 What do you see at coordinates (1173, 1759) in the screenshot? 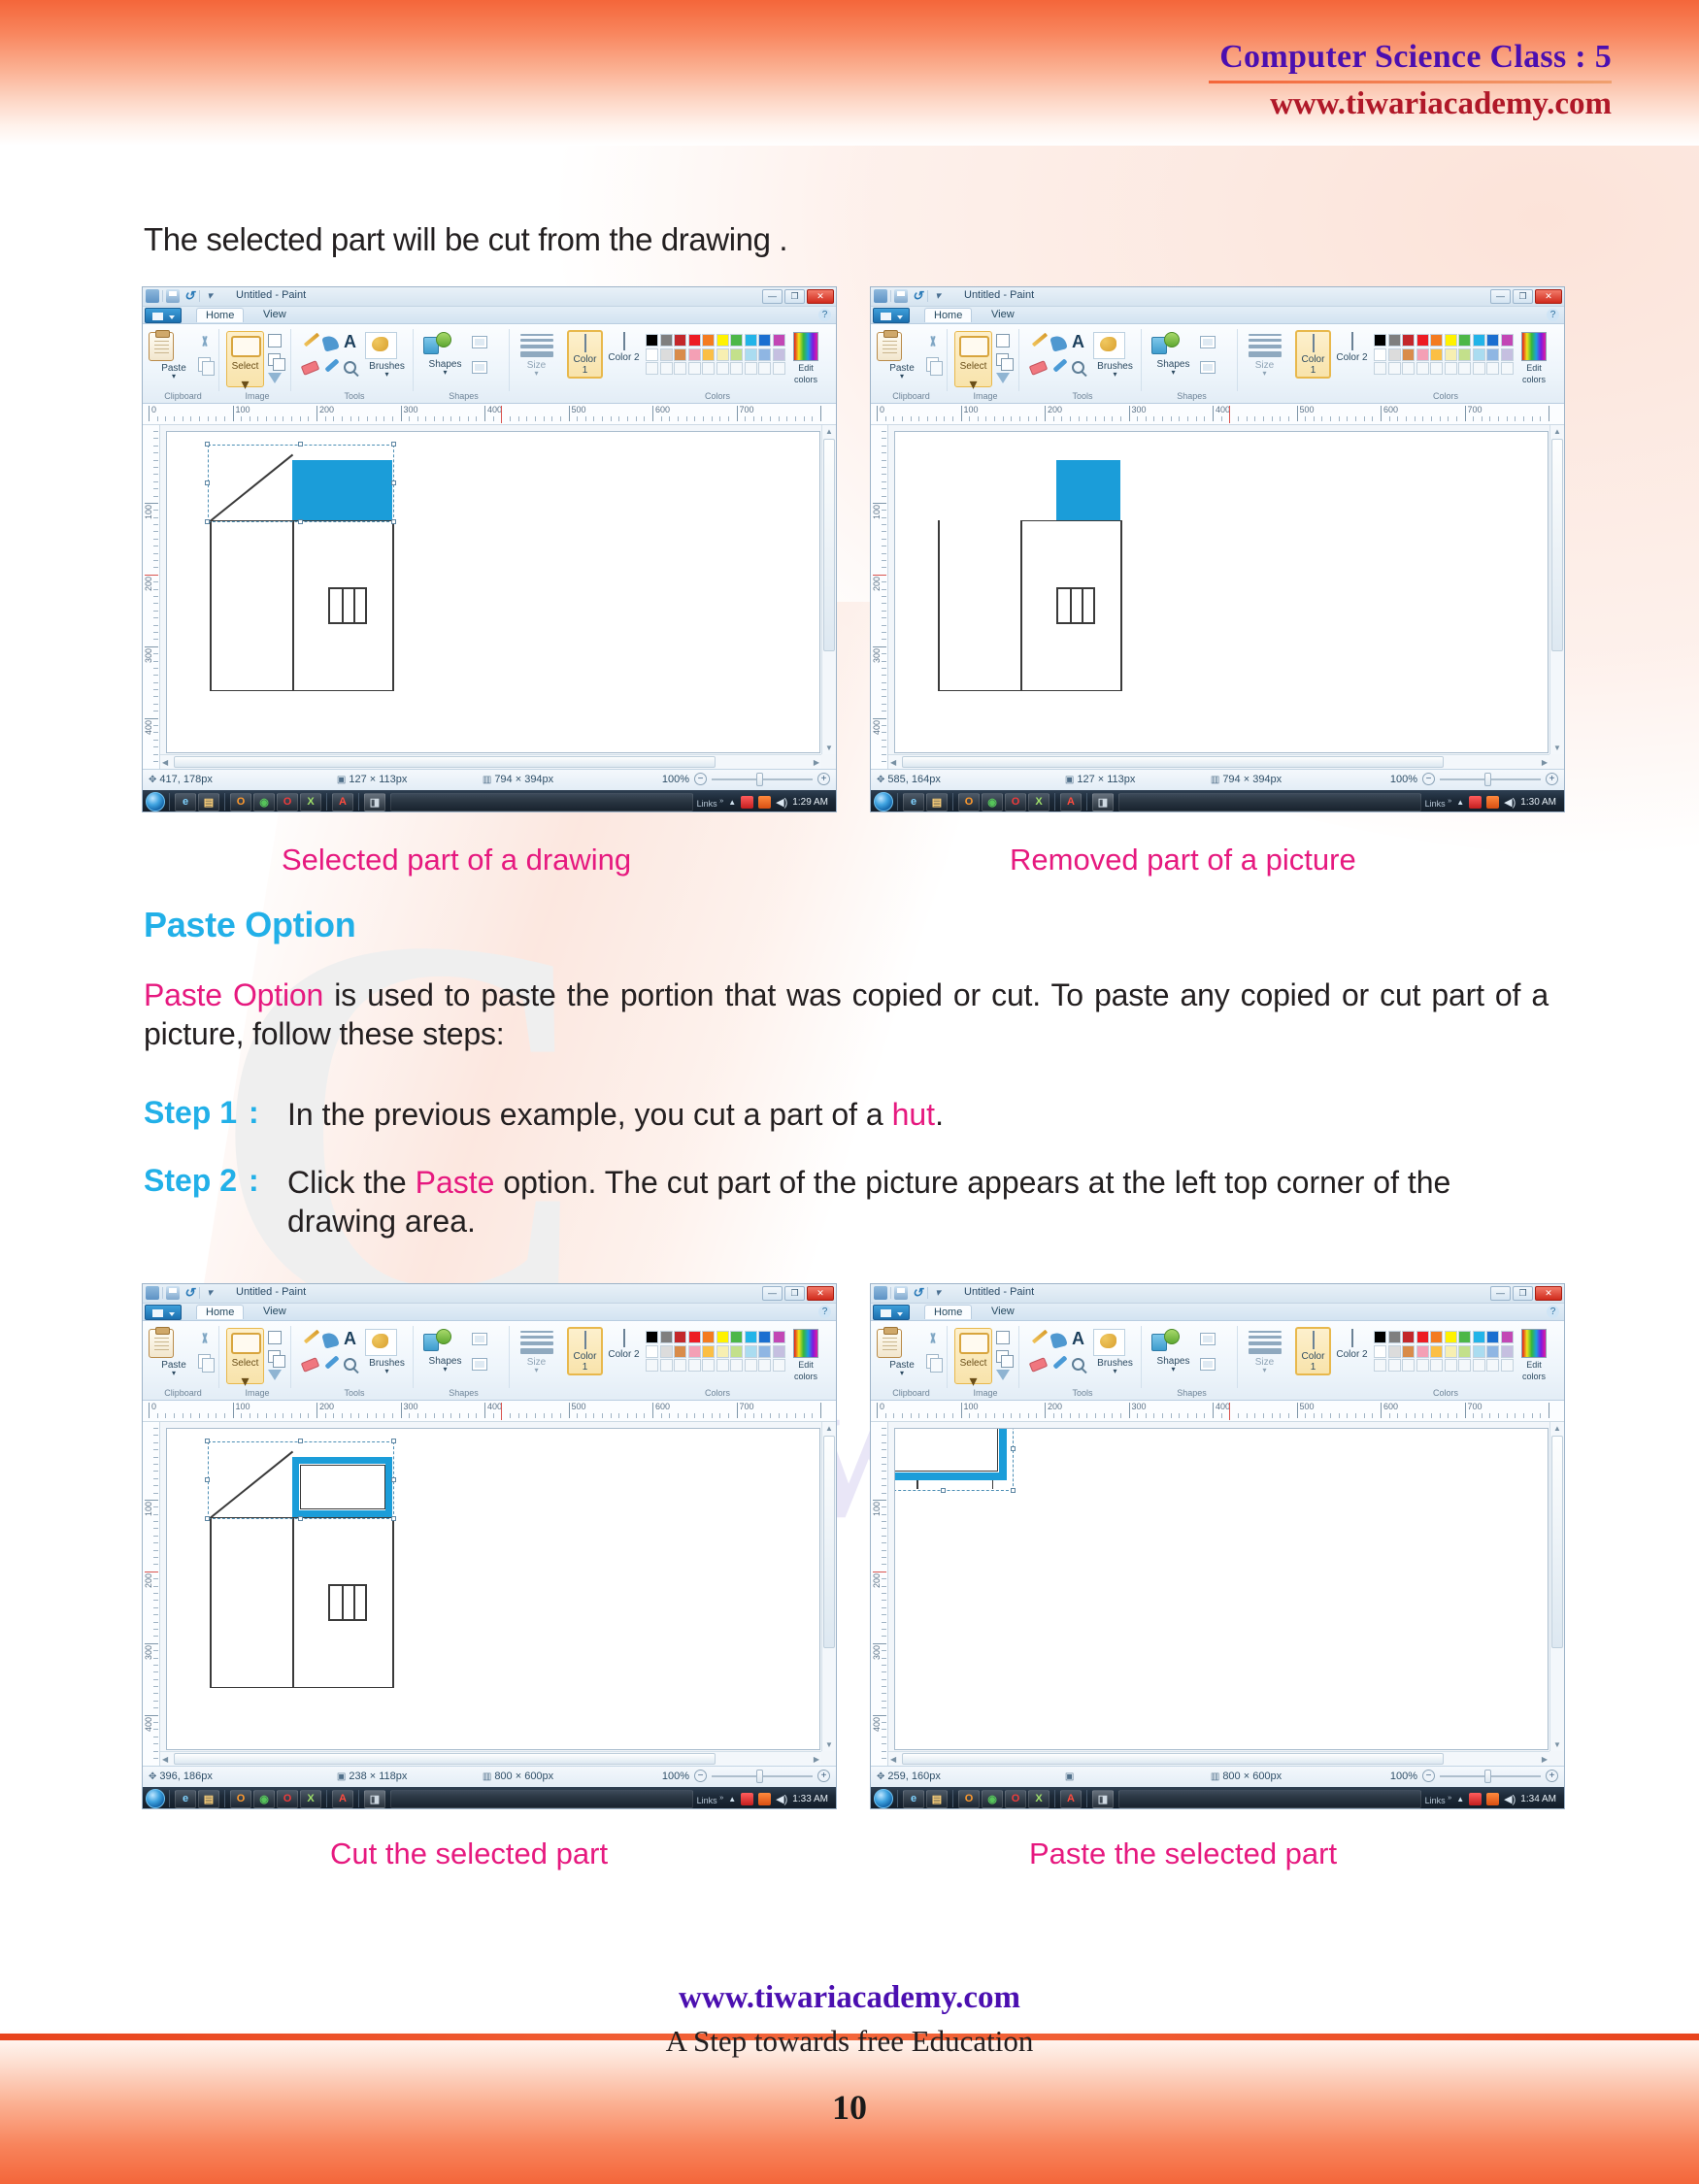
I see `horizontal-scroll-thumb` at bounding box center [1173, 1759].